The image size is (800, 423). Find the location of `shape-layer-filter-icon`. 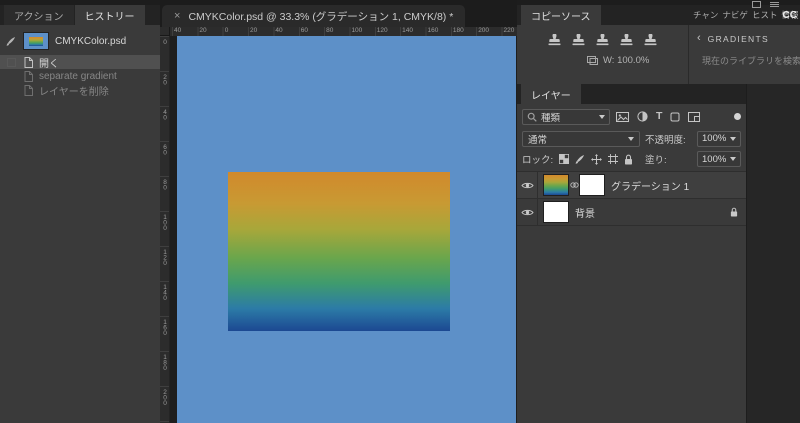

shape-layer-filter-icon is located at coordinates (675, 117).